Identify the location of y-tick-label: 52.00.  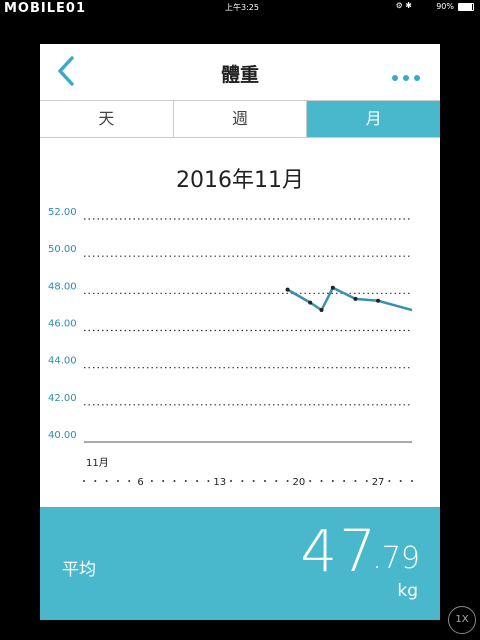
(62, 212).